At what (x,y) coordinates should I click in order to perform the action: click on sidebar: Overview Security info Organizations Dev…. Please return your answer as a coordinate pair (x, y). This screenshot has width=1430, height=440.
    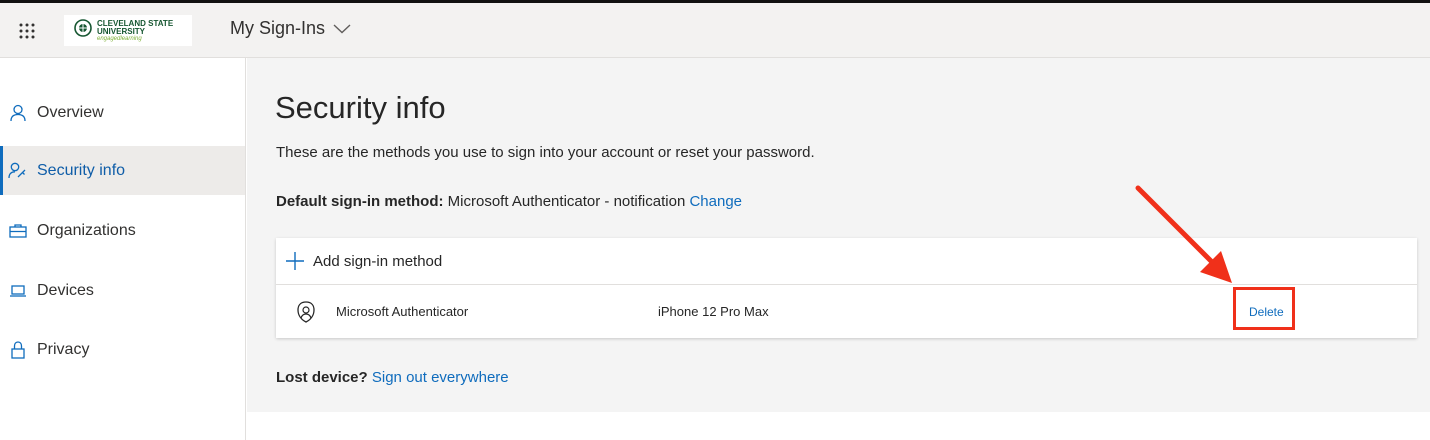
    Looking at the image, I should click on (123, 249).